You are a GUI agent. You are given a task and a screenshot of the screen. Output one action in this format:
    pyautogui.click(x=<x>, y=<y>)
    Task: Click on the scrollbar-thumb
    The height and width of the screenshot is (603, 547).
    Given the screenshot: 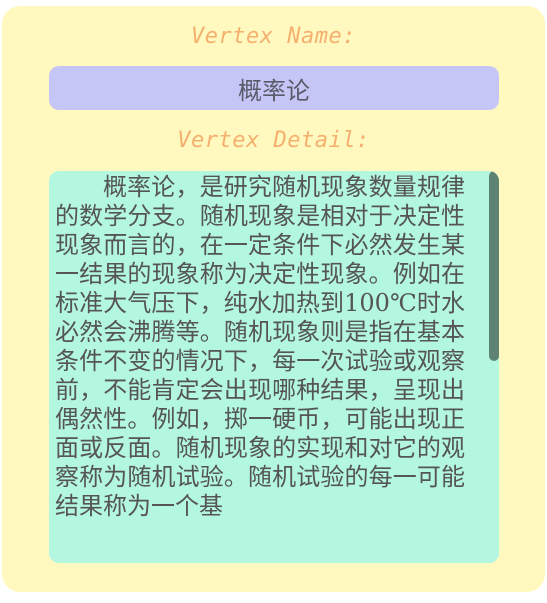 What is the action you would take?
    pyautogui.click(x=494, y=266)
    